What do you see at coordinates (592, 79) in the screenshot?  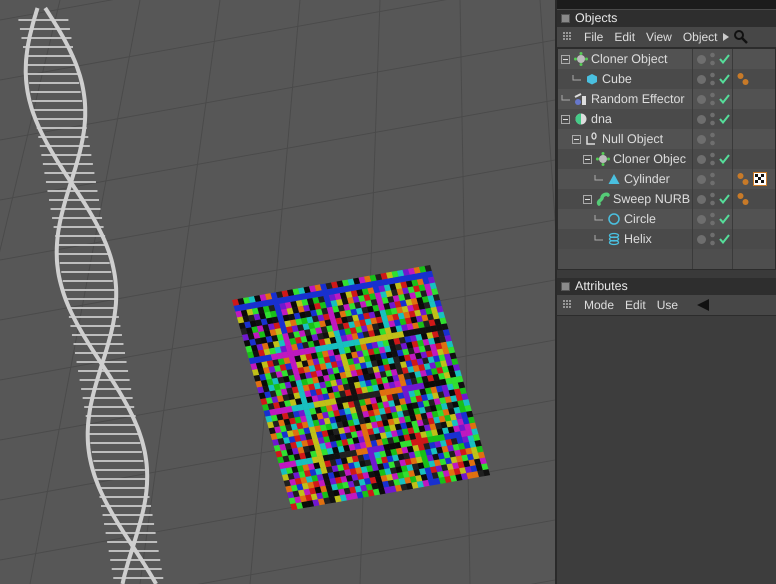 I see `cube-icon` at bounding box center [592, 79].